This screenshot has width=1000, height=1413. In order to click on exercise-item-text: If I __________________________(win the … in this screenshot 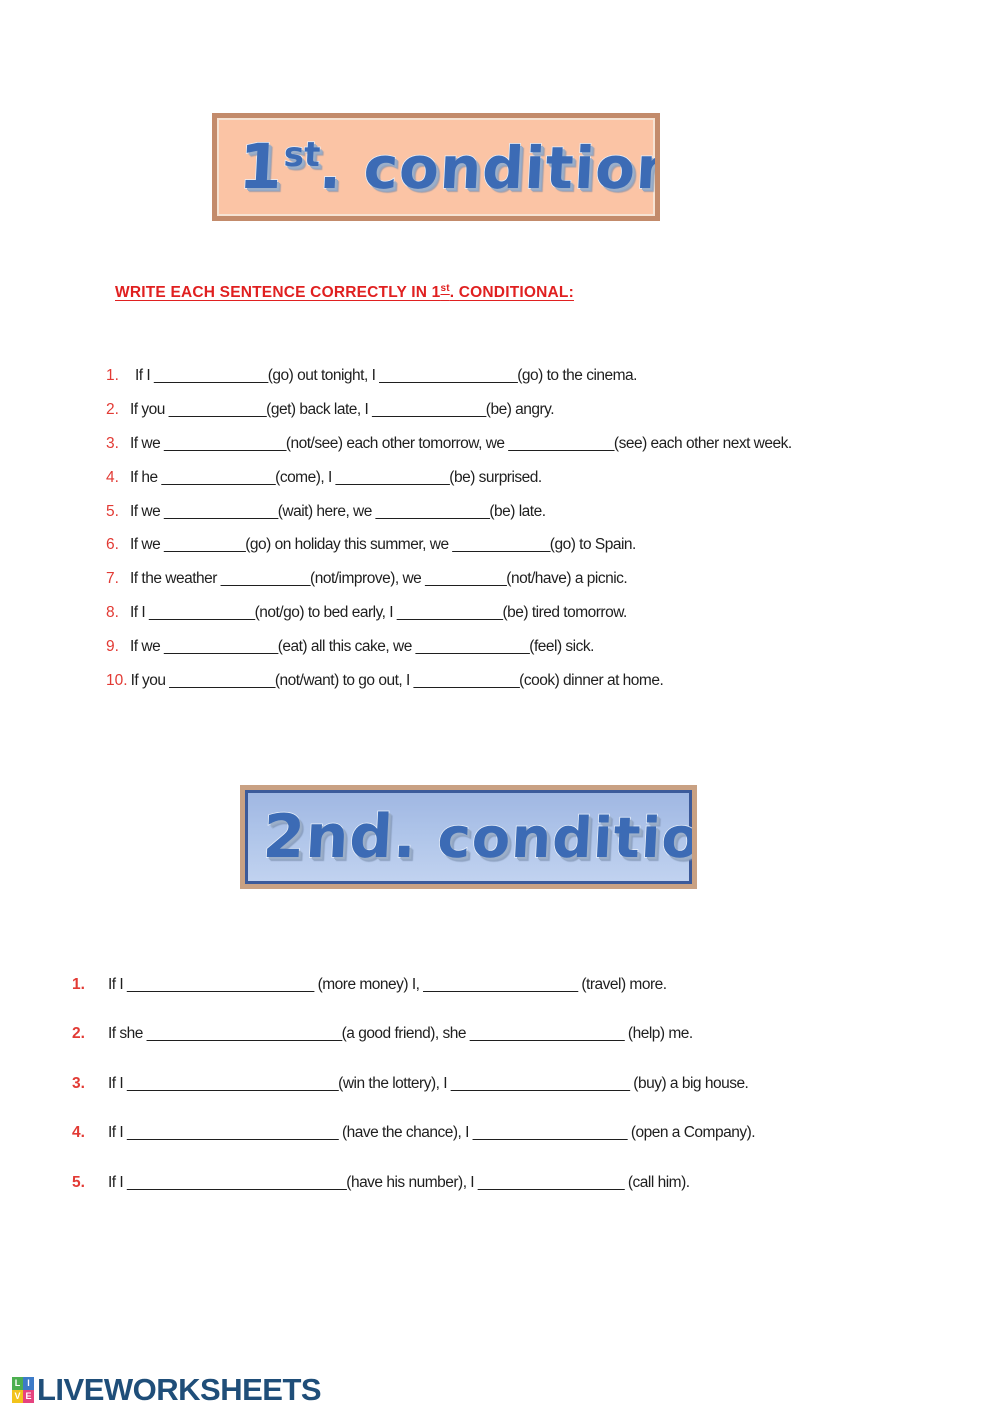, I will do `click(428, 1083)`.